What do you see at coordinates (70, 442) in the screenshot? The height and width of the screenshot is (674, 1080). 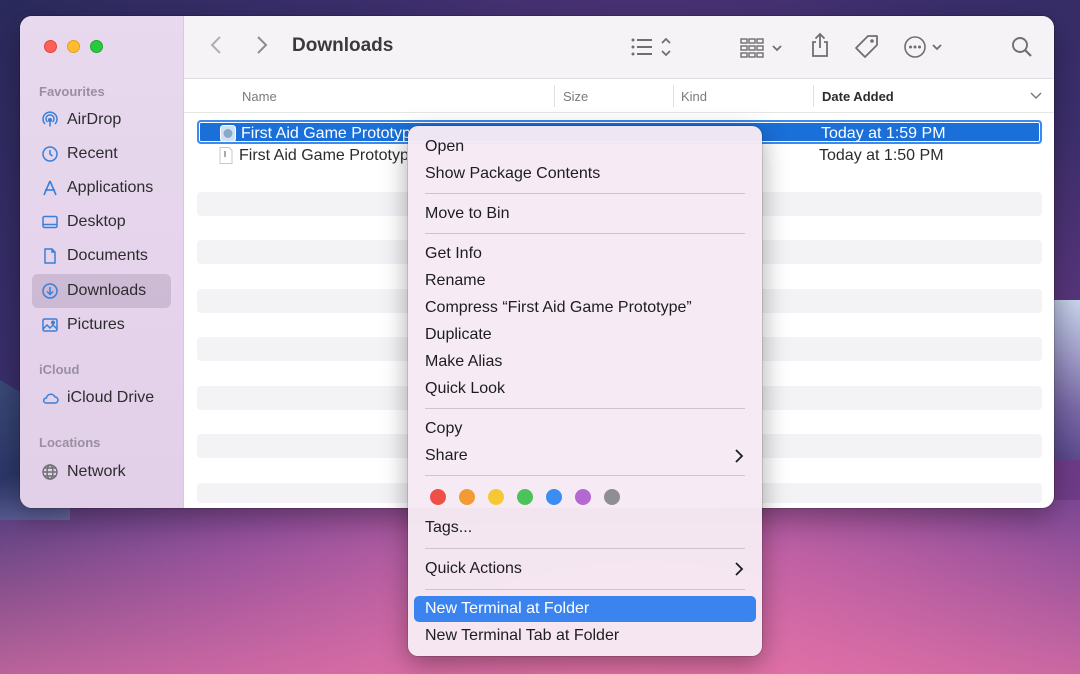 I see `sidebar-section-locations: Locations` at bounding box center [70, 442].